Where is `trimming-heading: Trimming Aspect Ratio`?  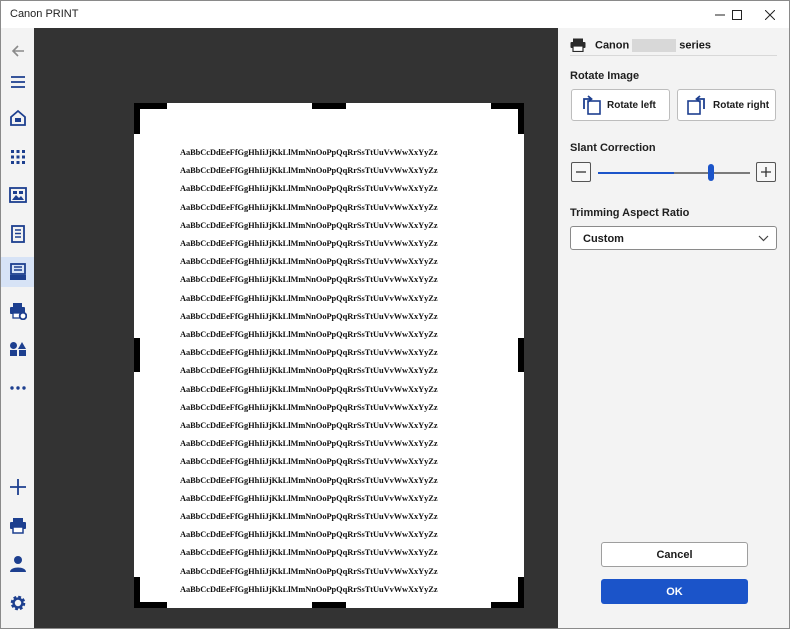
trimming-heading: Trimming Aspect Ratio is located at coordinates (630, 213).